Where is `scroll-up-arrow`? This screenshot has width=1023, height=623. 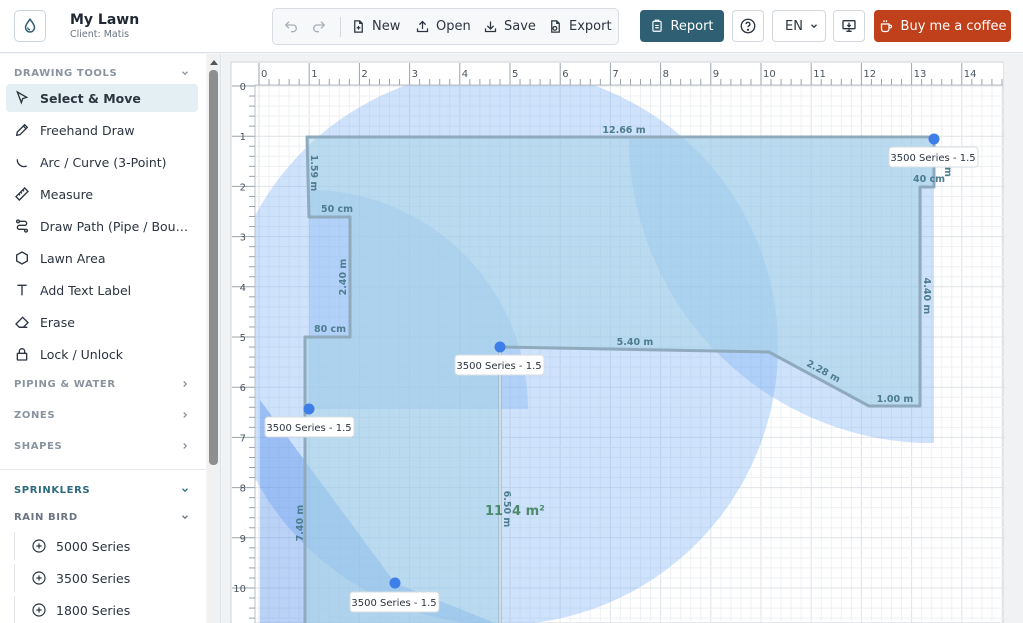
scroll-up-arrow is located at coordinates (214, 62).